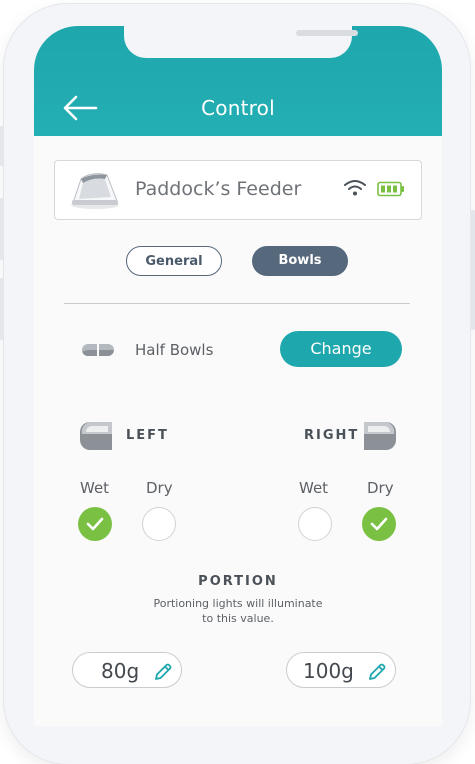 This screenshot has width=475, height=764. Describe the element at coordinates (238, 618) in the screenshot. I see `portion-description-line: to this value.` at that location.